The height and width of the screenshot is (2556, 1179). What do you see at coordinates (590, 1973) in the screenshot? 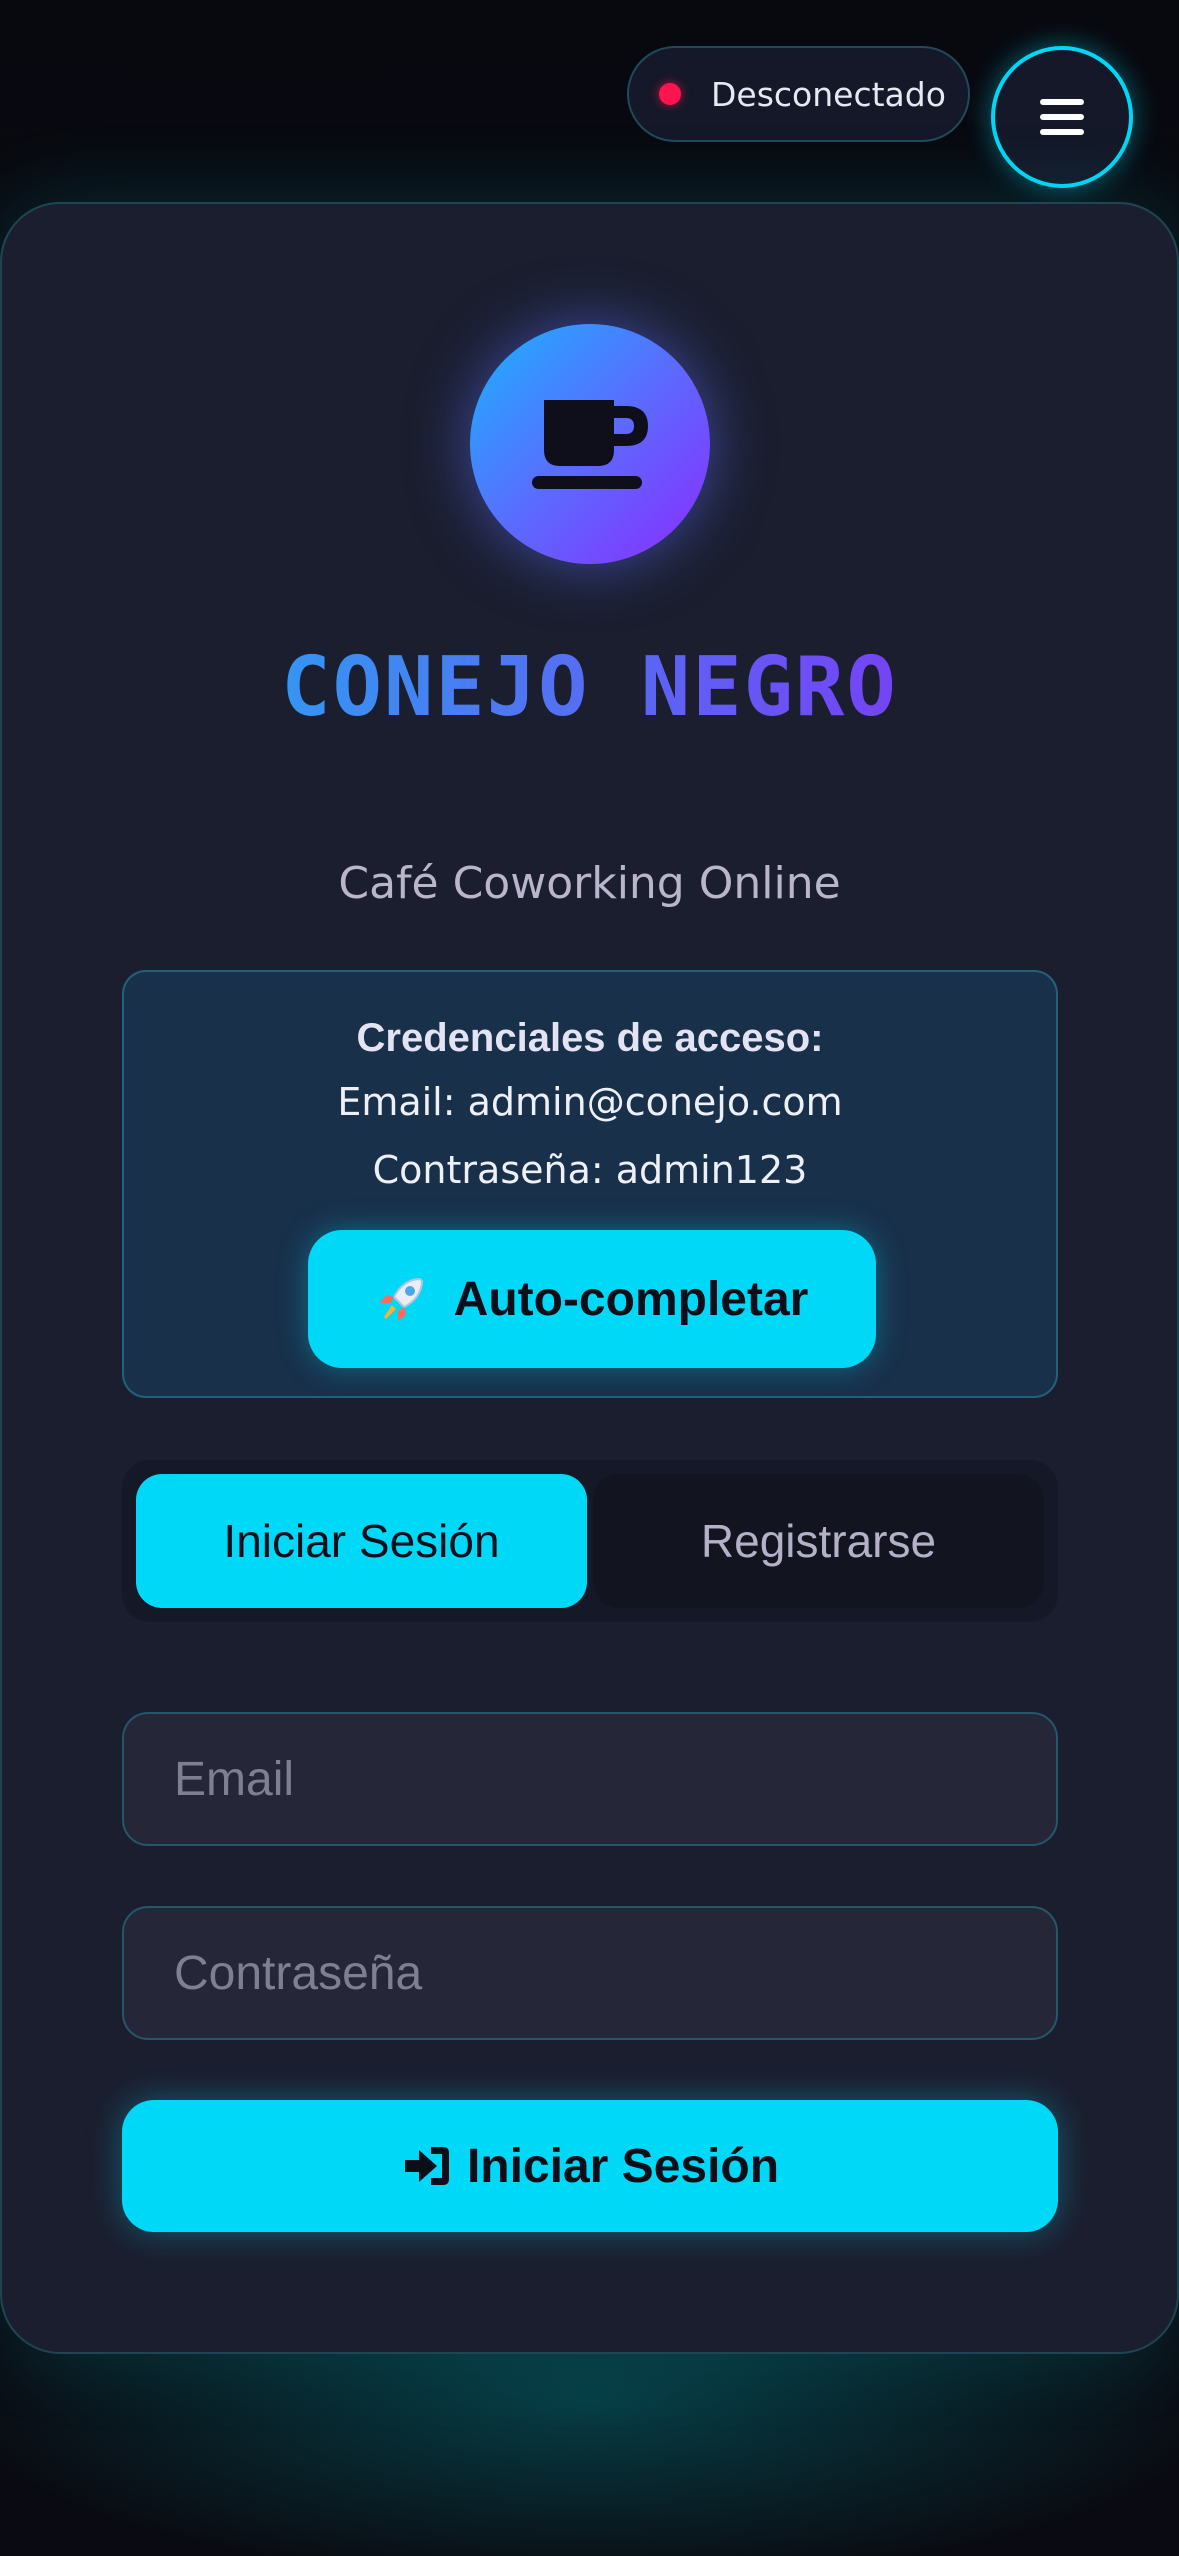
I see `password-field` at bounding box center [590, 1973].